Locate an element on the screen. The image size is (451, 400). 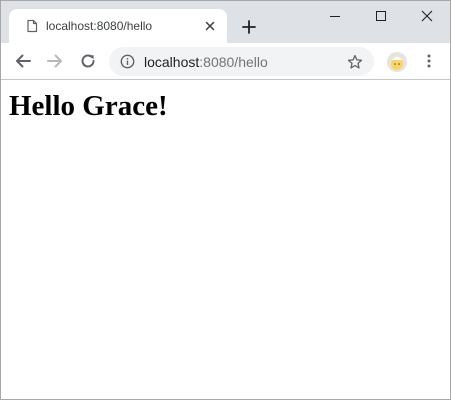
url-path: :8080/hello is located at coordinates (233, 62).